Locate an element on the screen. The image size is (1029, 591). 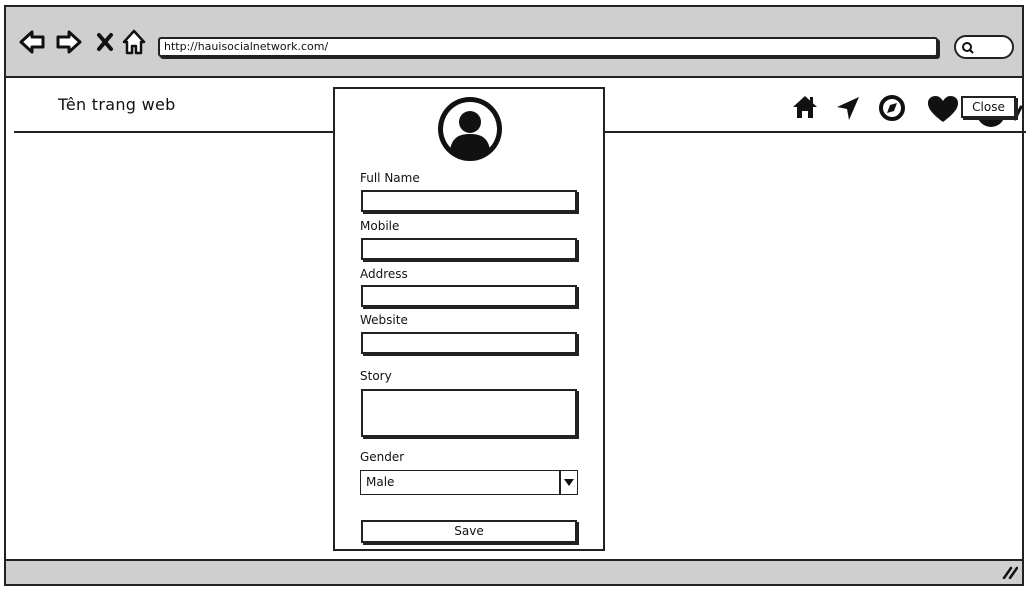
gender-select: Male is located at coordinates (469, 482).